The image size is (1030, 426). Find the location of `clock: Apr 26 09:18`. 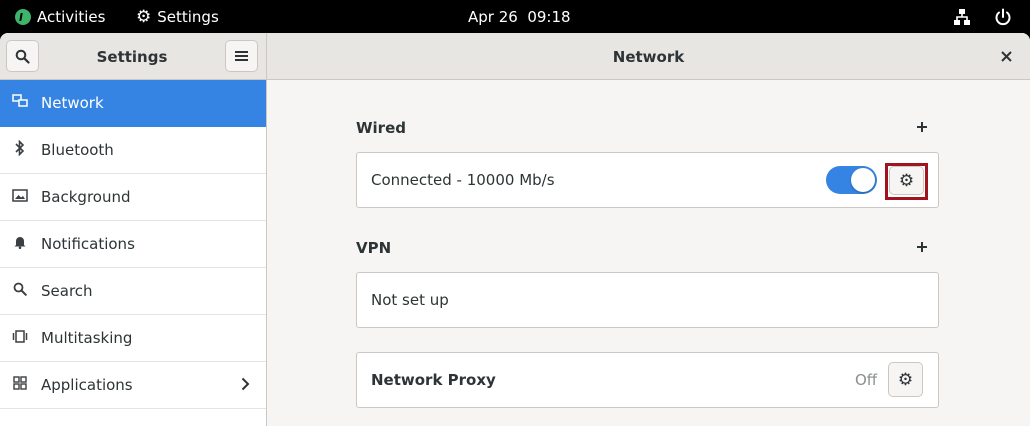

clock: Apr 26 09:18 is located at coordinates (519, 16).